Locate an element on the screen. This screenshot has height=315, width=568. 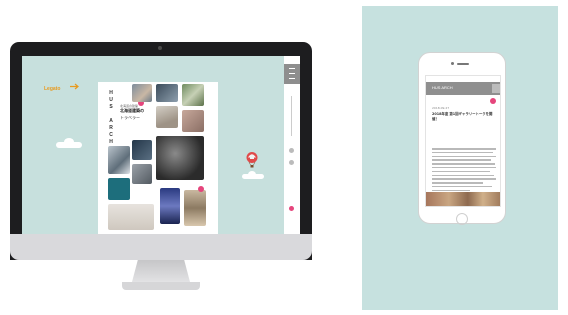
brand-vertical-title: H U S A R C H is located at coordinates (111, 117).